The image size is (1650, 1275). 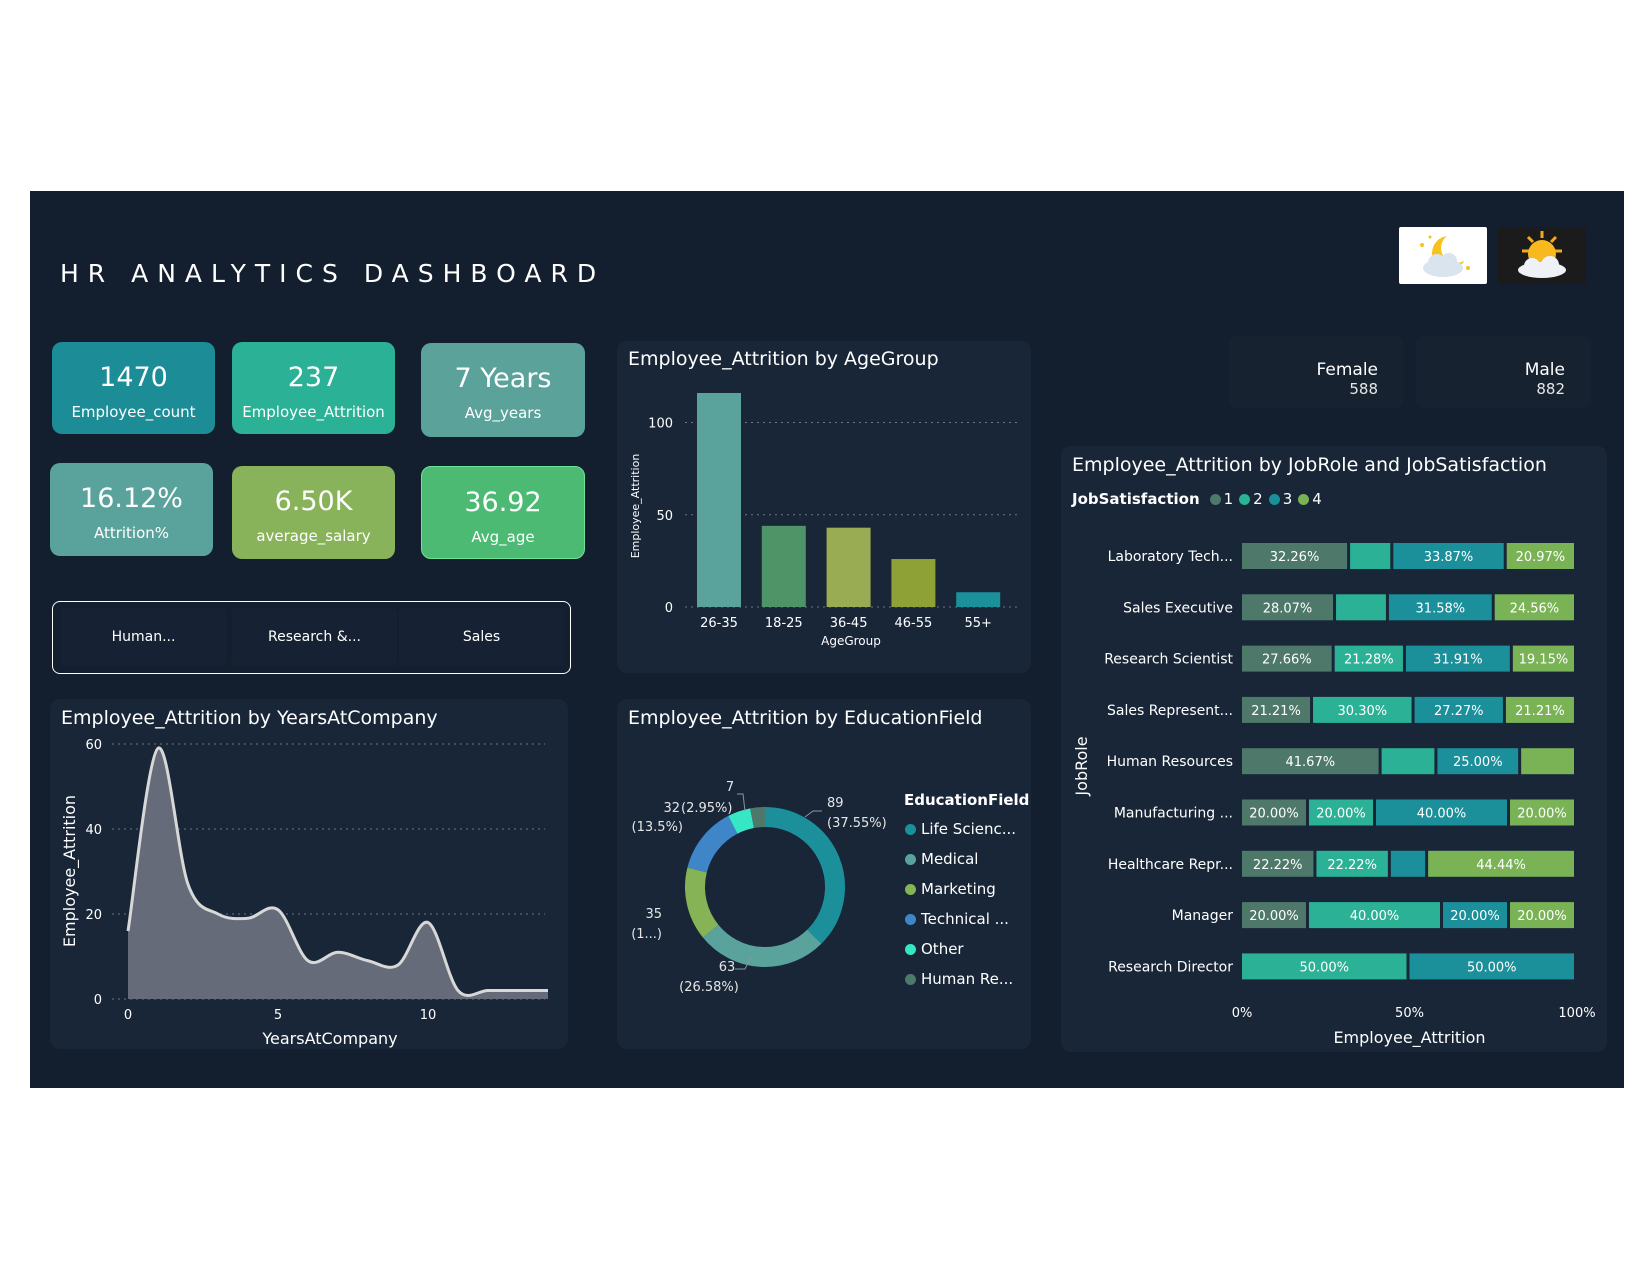 What do you see at coordinates (1449, 557) in the screenshot?
I see `data-label: 33.87%` at bounding box center [1449, 557].